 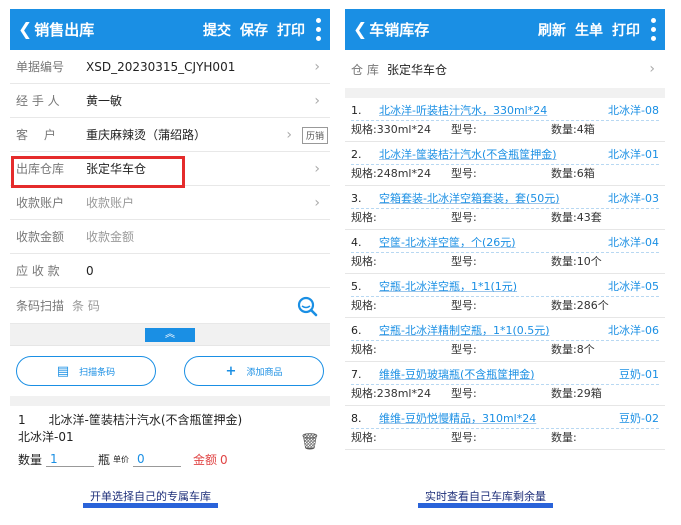 What do you see at coordinates (633, 330) in the screenshot?
I see `item-code: 北冰洋-06` at bounding box center [633, 330].